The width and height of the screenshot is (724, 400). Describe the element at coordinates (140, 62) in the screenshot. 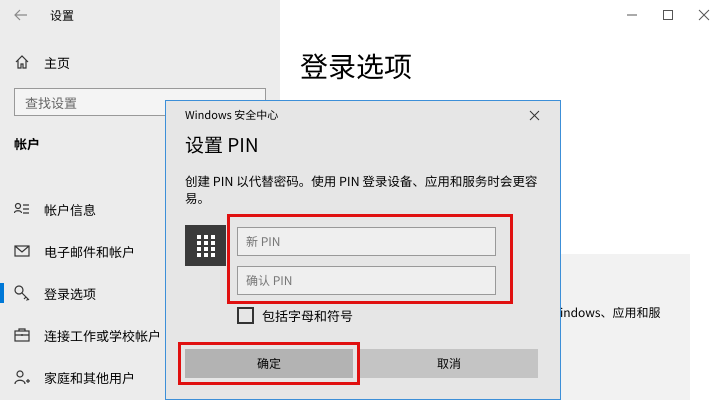

I see `home-nav-item: 主页` at that location.